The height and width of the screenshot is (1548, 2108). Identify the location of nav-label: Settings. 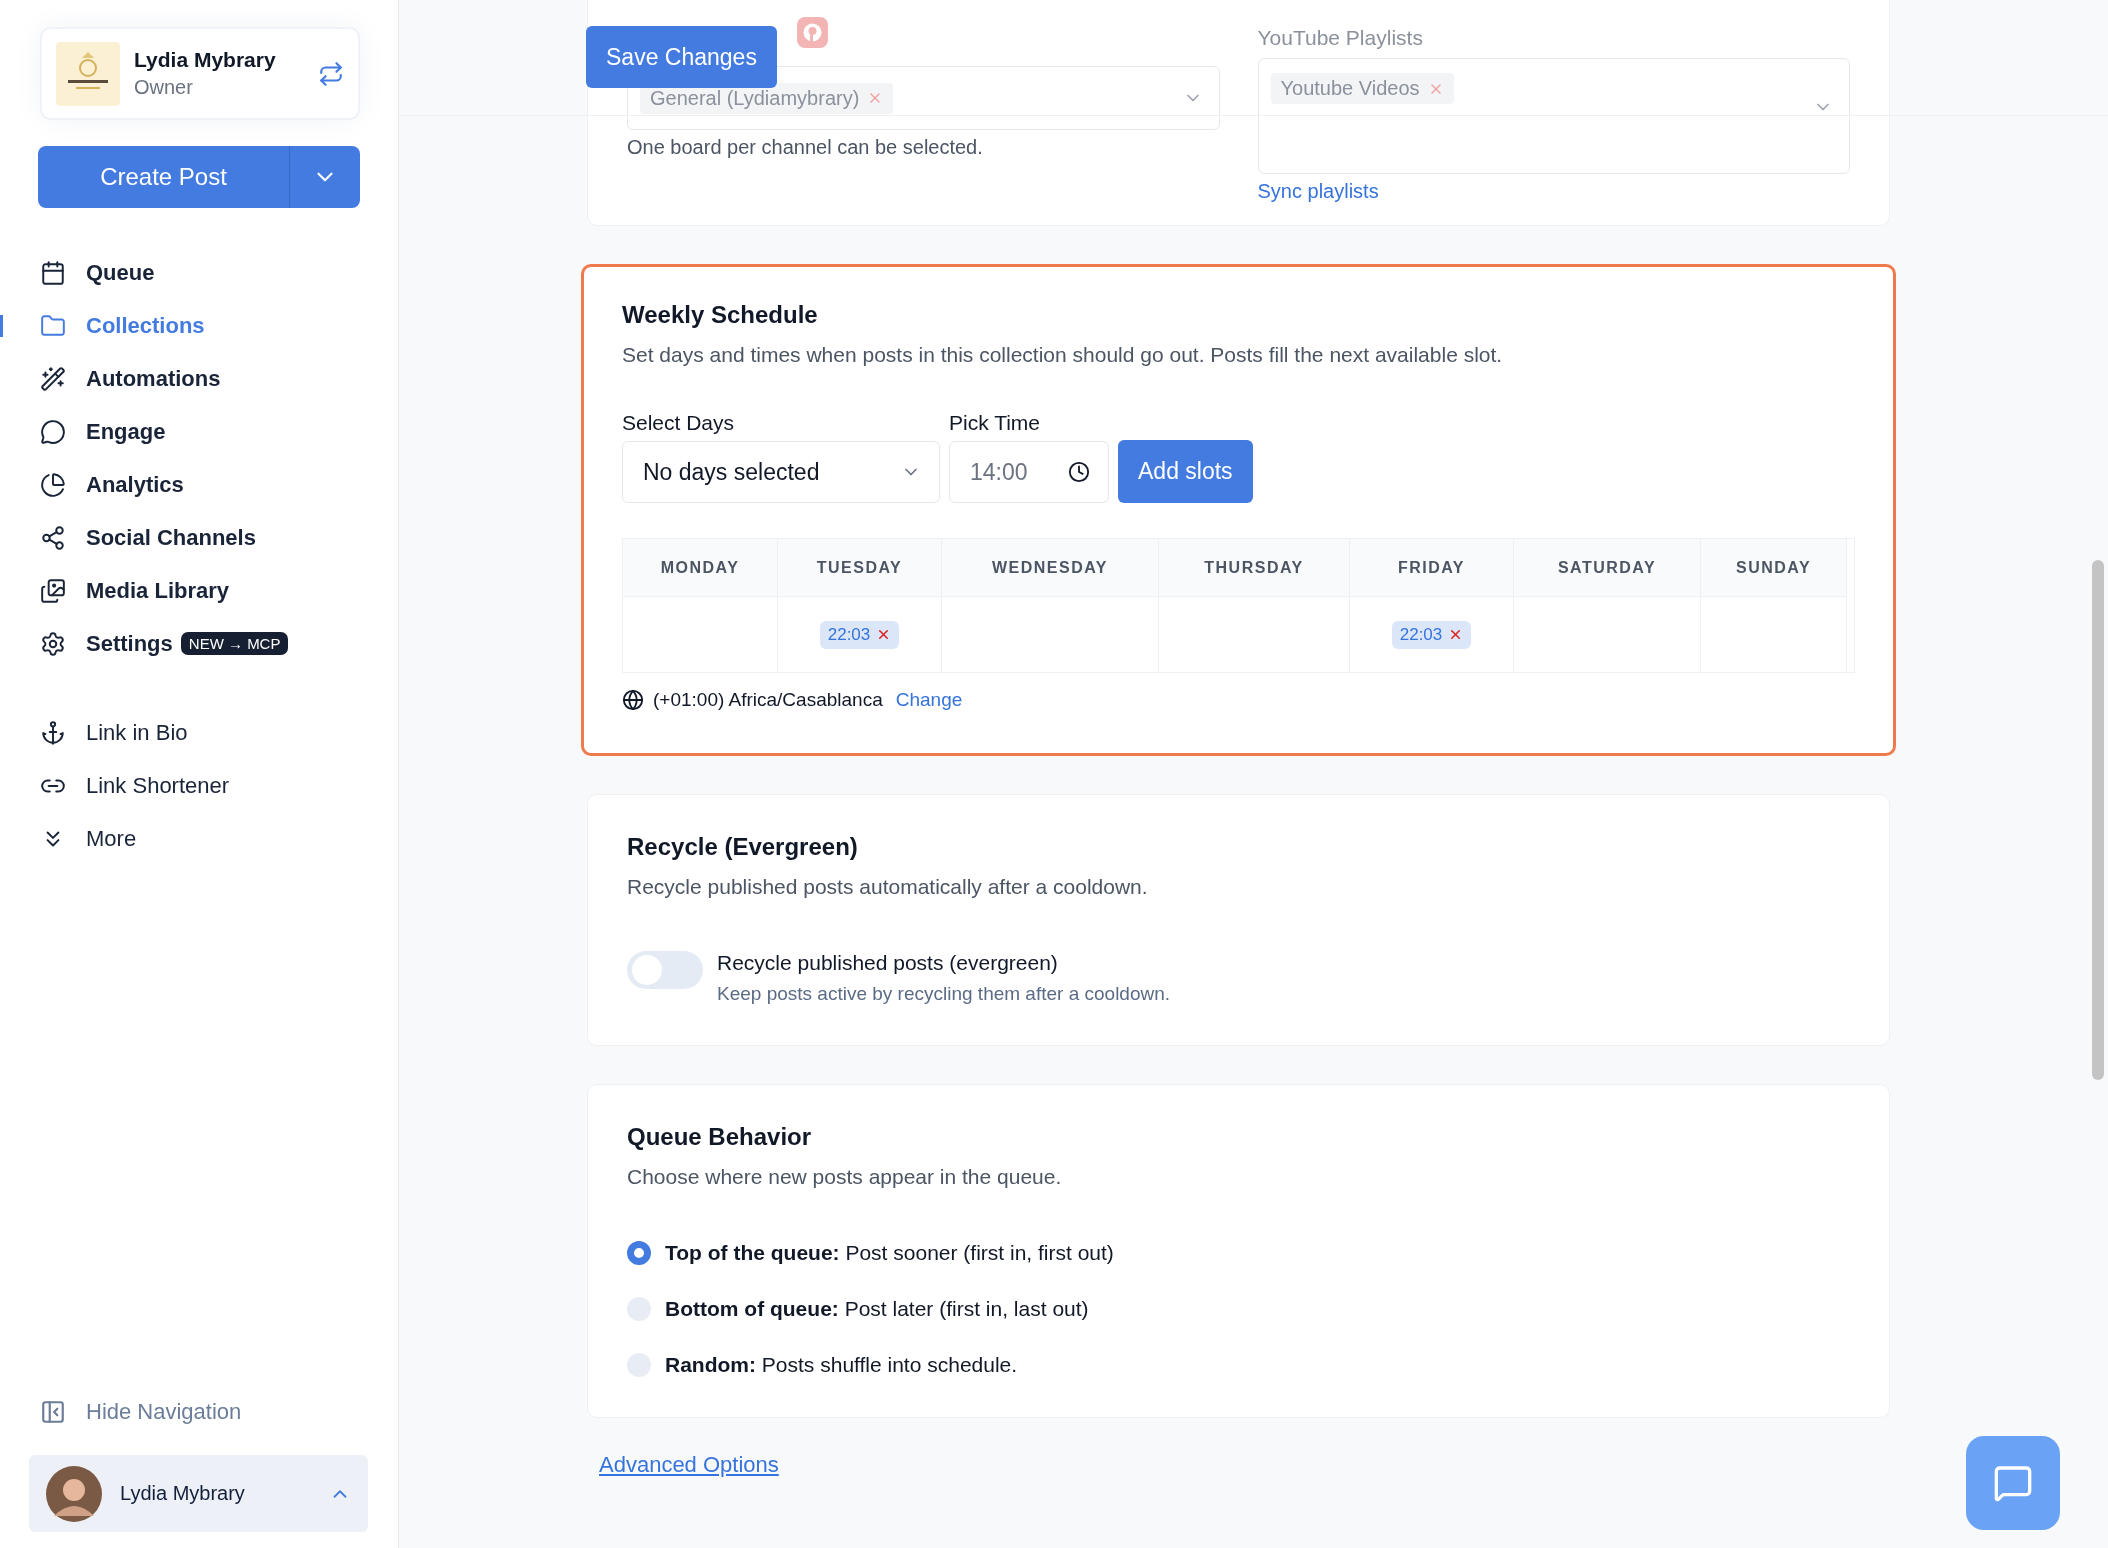
(129, 643).